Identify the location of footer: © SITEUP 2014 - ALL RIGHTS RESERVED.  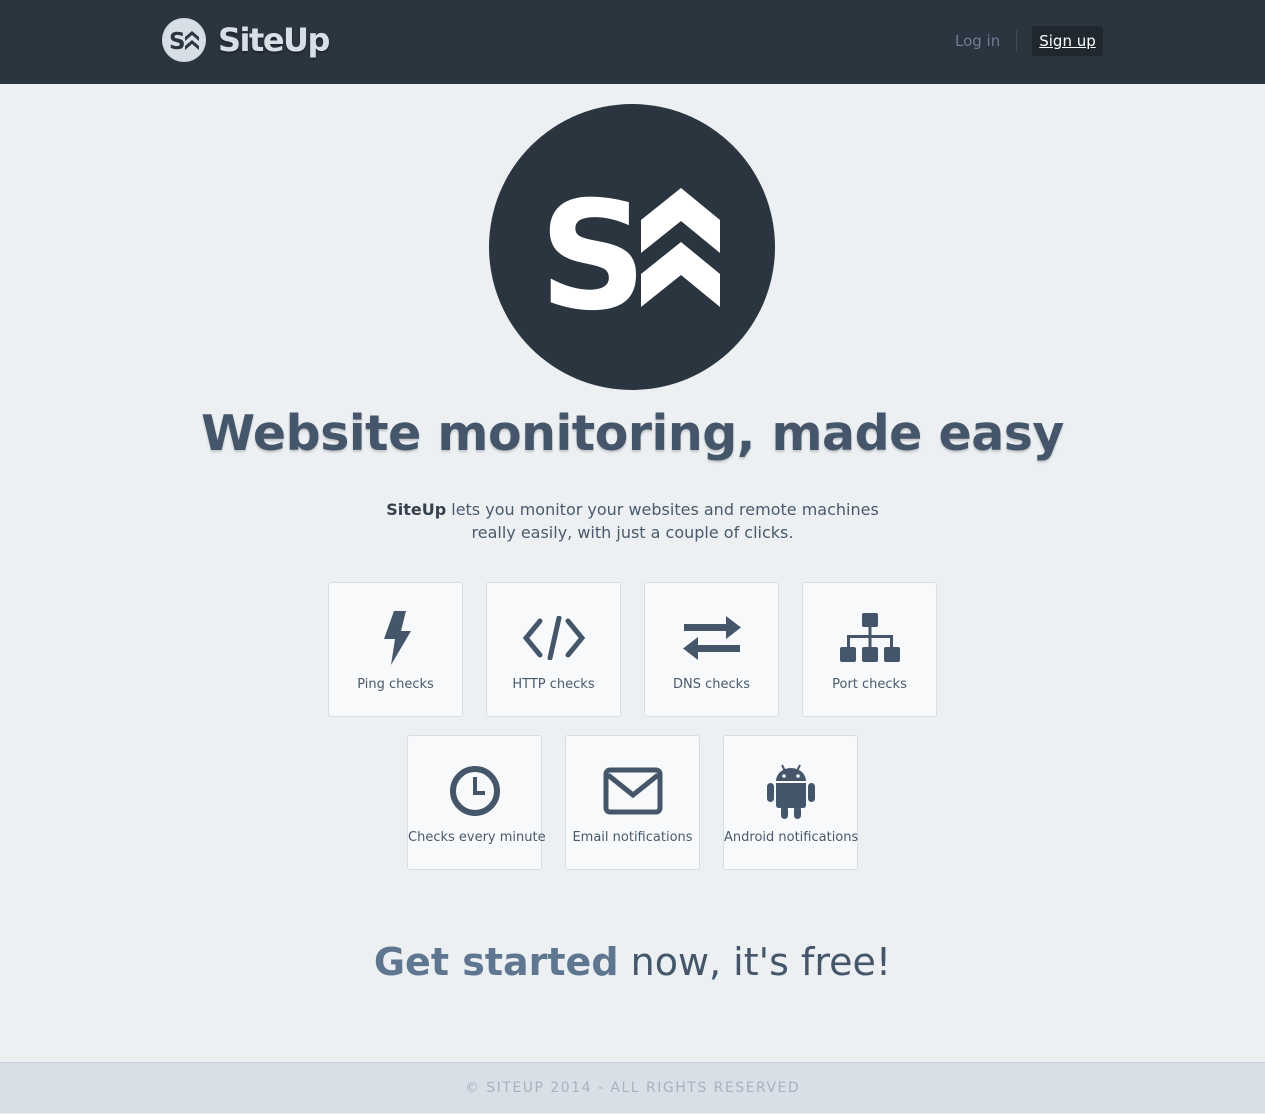
(632, 1087).